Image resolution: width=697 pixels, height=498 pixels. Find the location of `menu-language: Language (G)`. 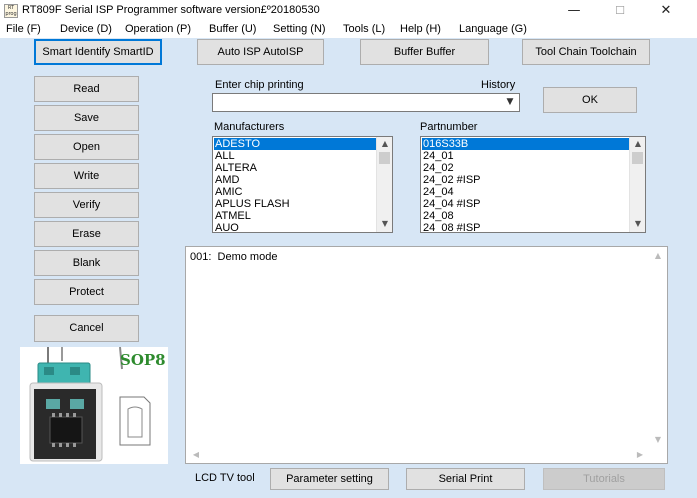

menu-language: Language (G) is located at coordinates (493, 29).